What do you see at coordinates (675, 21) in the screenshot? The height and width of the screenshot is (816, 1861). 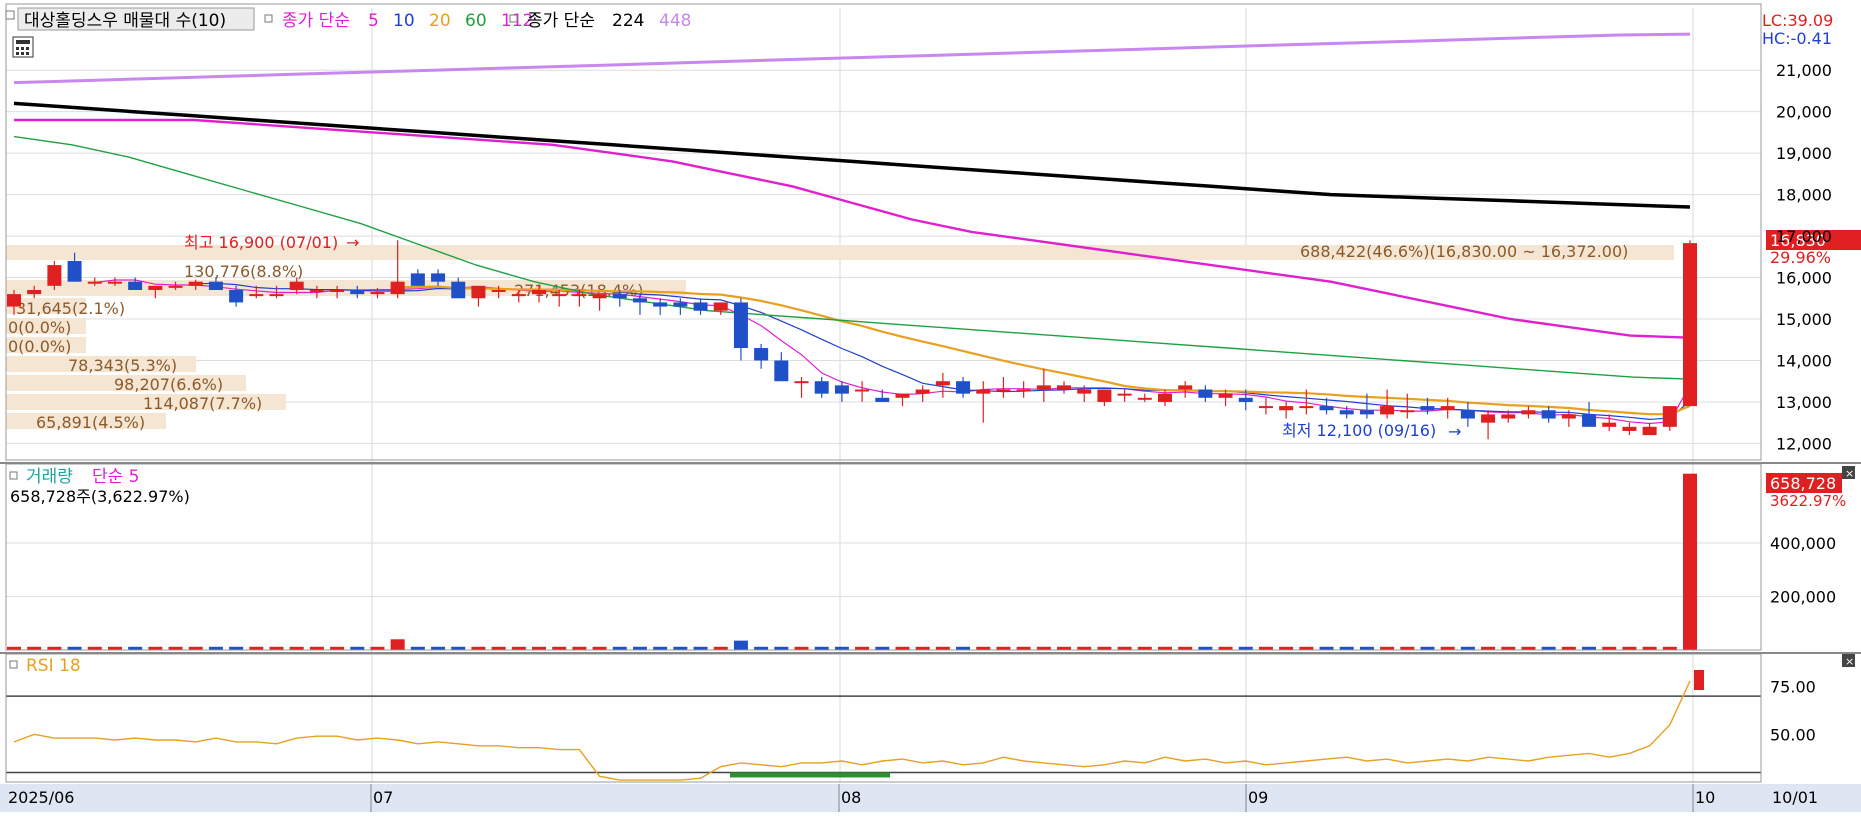 I see `ma2-legend-period: 448` at bounding box center [675, 21].